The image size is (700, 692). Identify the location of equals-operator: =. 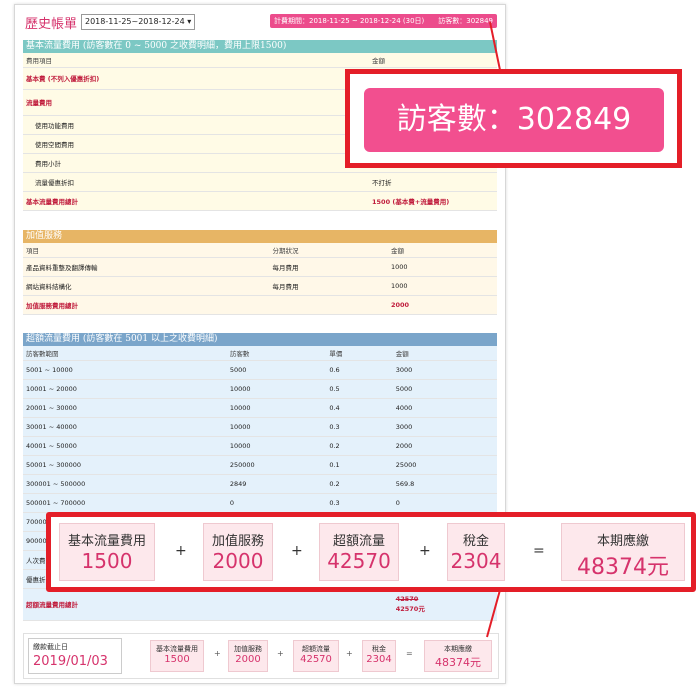
(539, 551).